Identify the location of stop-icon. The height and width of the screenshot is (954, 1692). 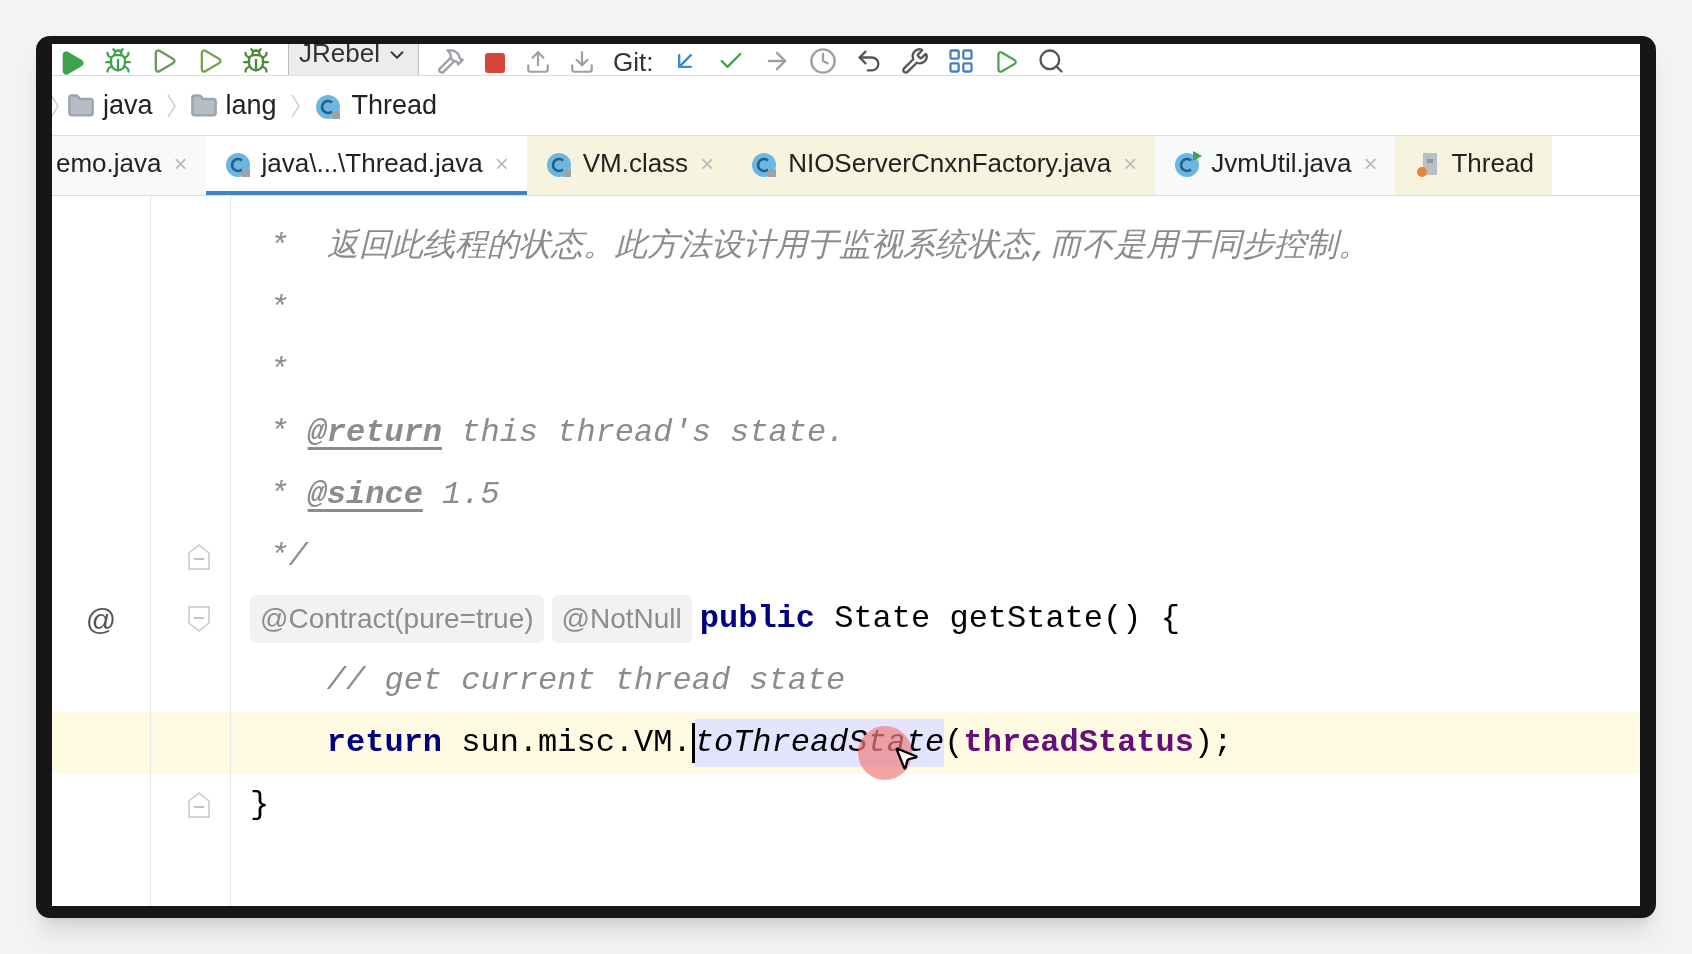
(494, 63).